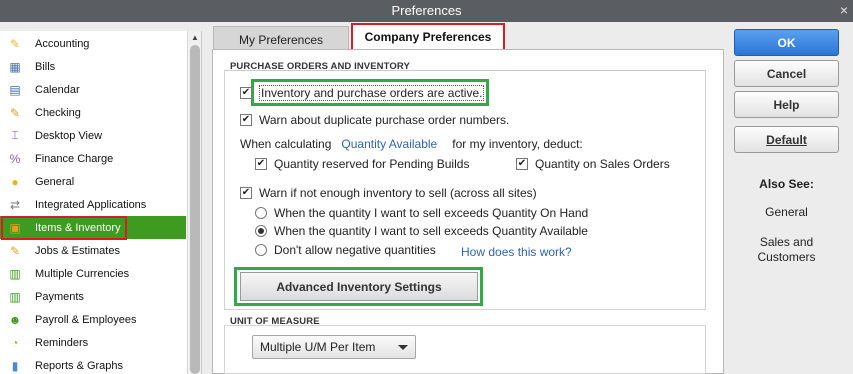  What do you see at coordinates (246, 120) in the screenshot?
I see `warn-duplicate-checkbox: ✔` at bounding box center [246, 120].